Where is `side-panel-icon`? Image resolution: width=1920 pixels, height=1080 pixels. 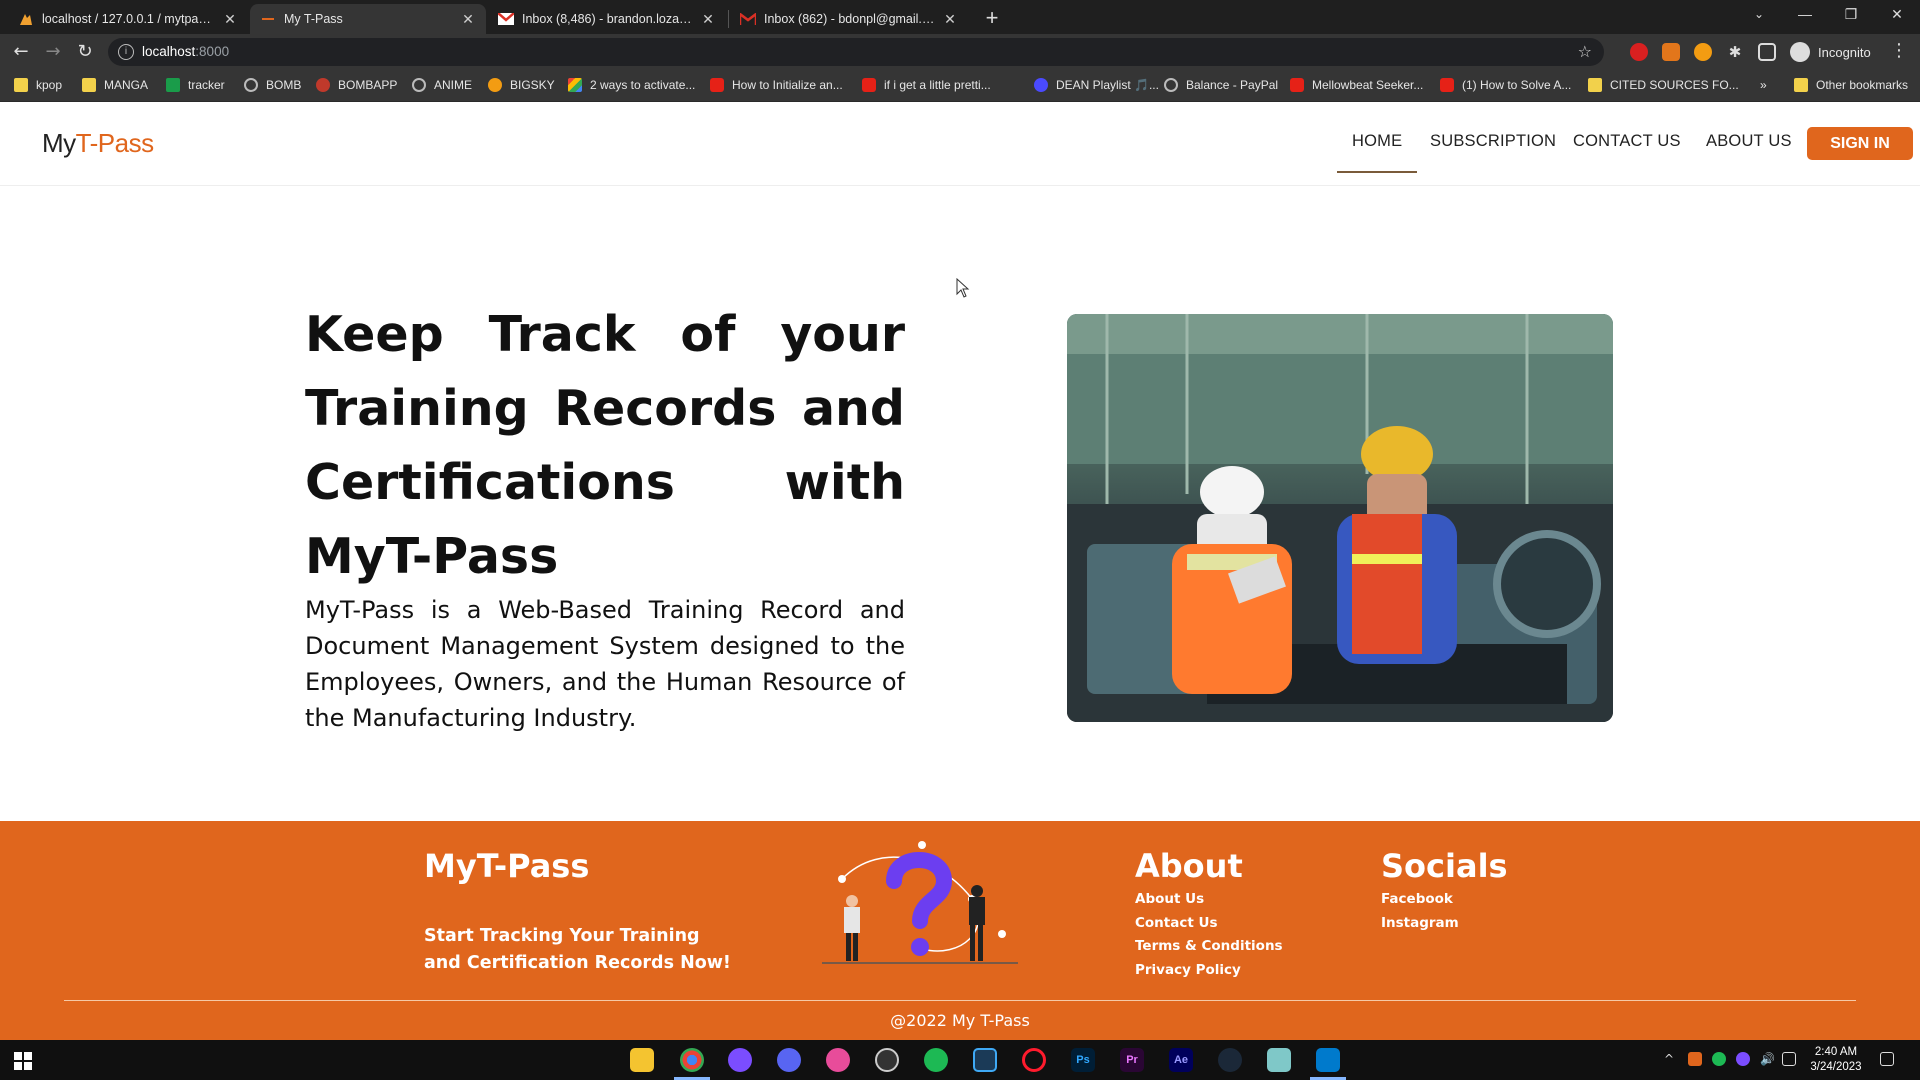
side-panel-icon is located at coordinates (1767, 52).